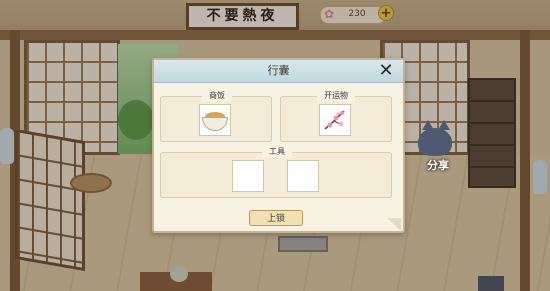  What do you see at coordinates (276, 175) in the screenshot?
I see `tools-slot-box` at bounding box center [276, 175].